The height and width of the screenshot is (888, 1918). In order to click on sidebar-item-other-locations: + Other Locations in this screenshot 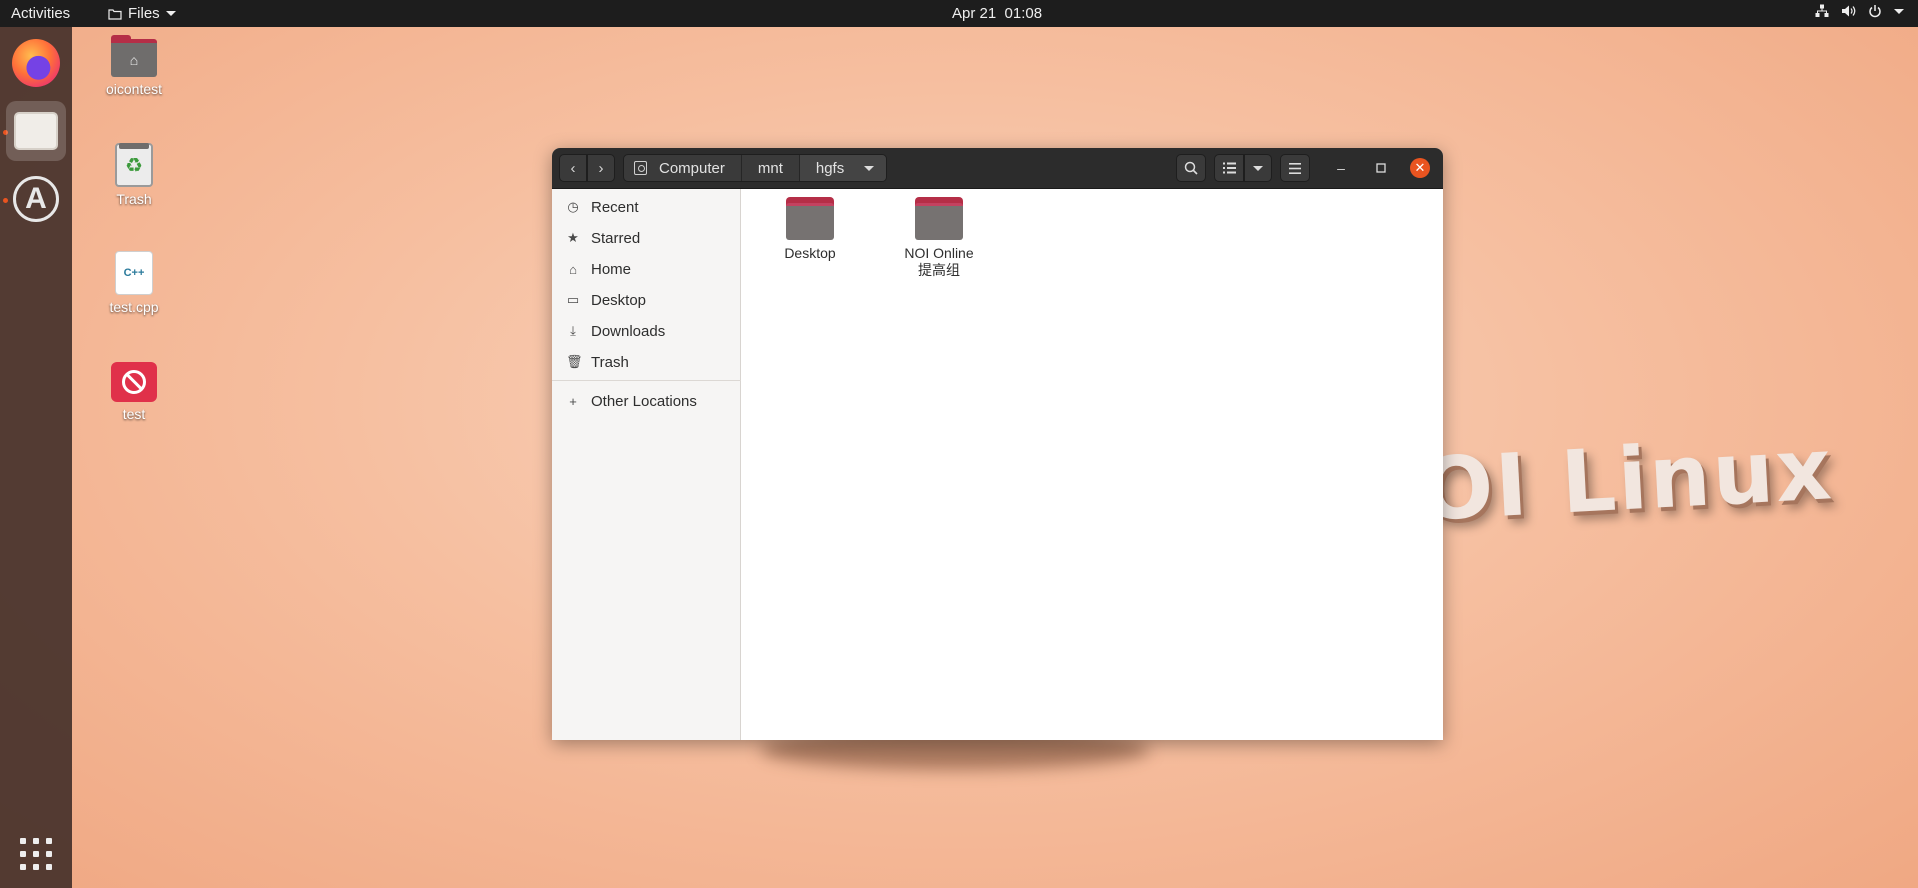, I will do `click(646, 401)`.